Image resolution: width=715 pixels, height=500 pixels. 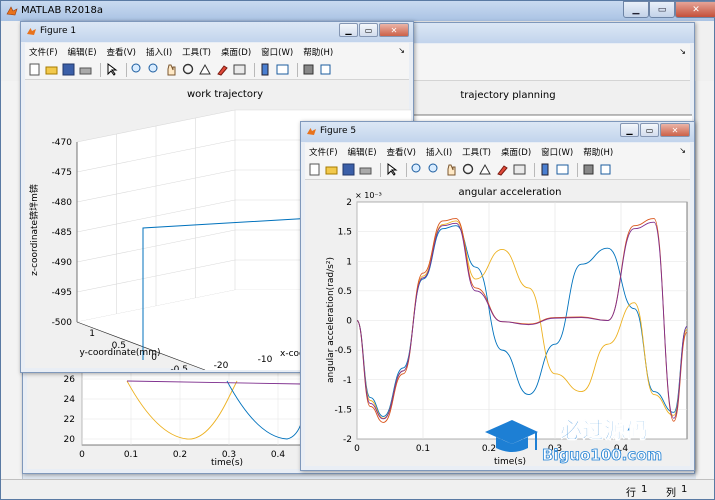 I want to click on watermark-line2: Biguo100.com, so click(x=602, y=455).